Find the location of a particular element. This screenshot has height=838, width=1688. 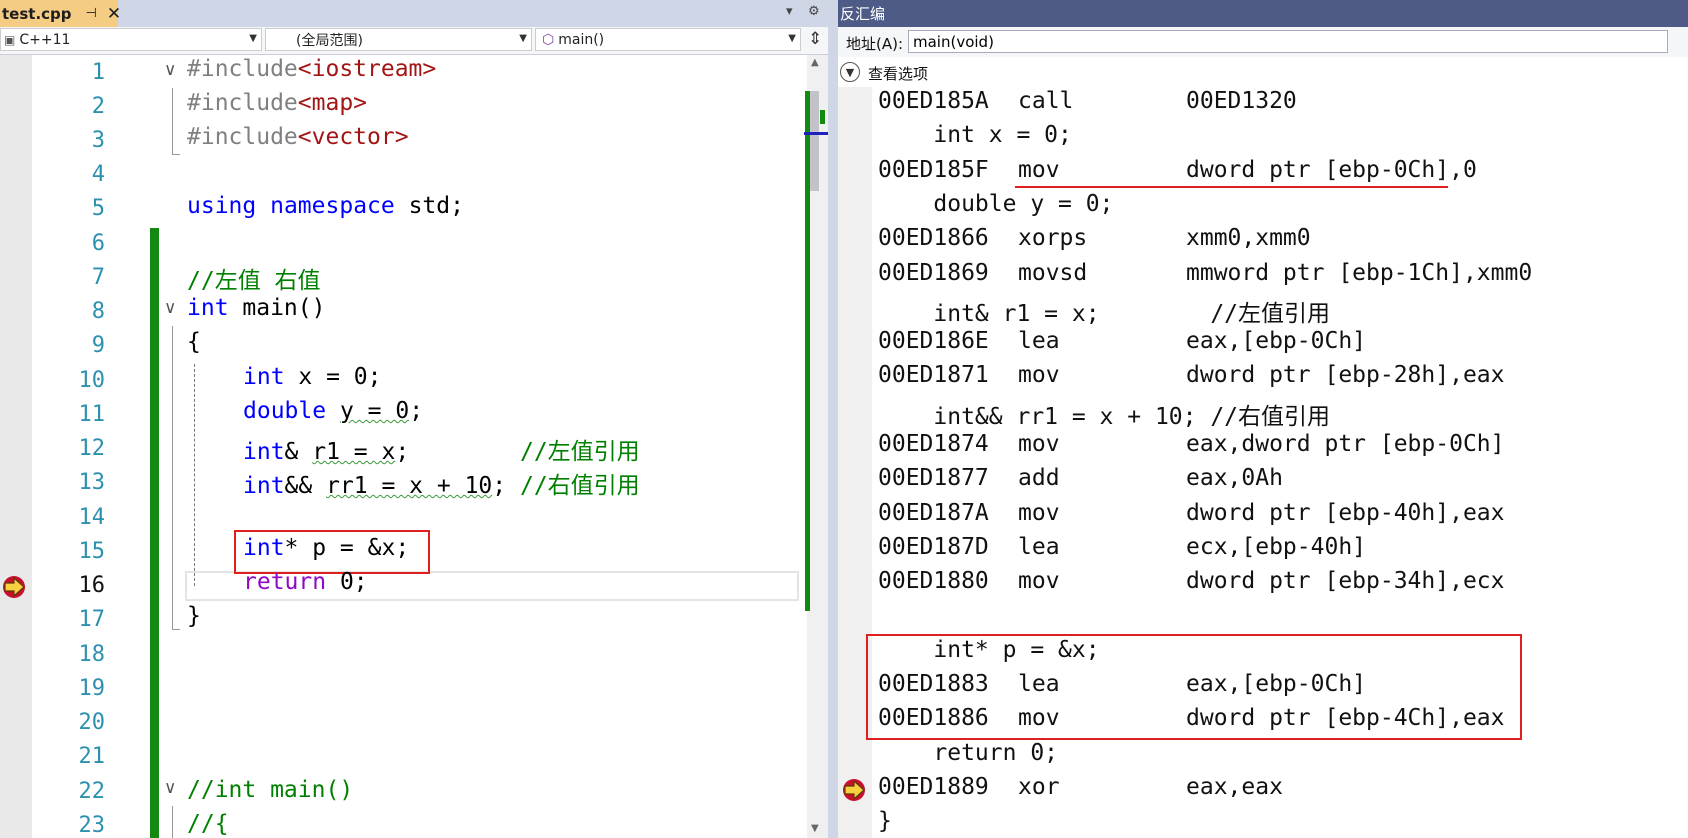

line-number: 9 is located at coordinates (98, 345).